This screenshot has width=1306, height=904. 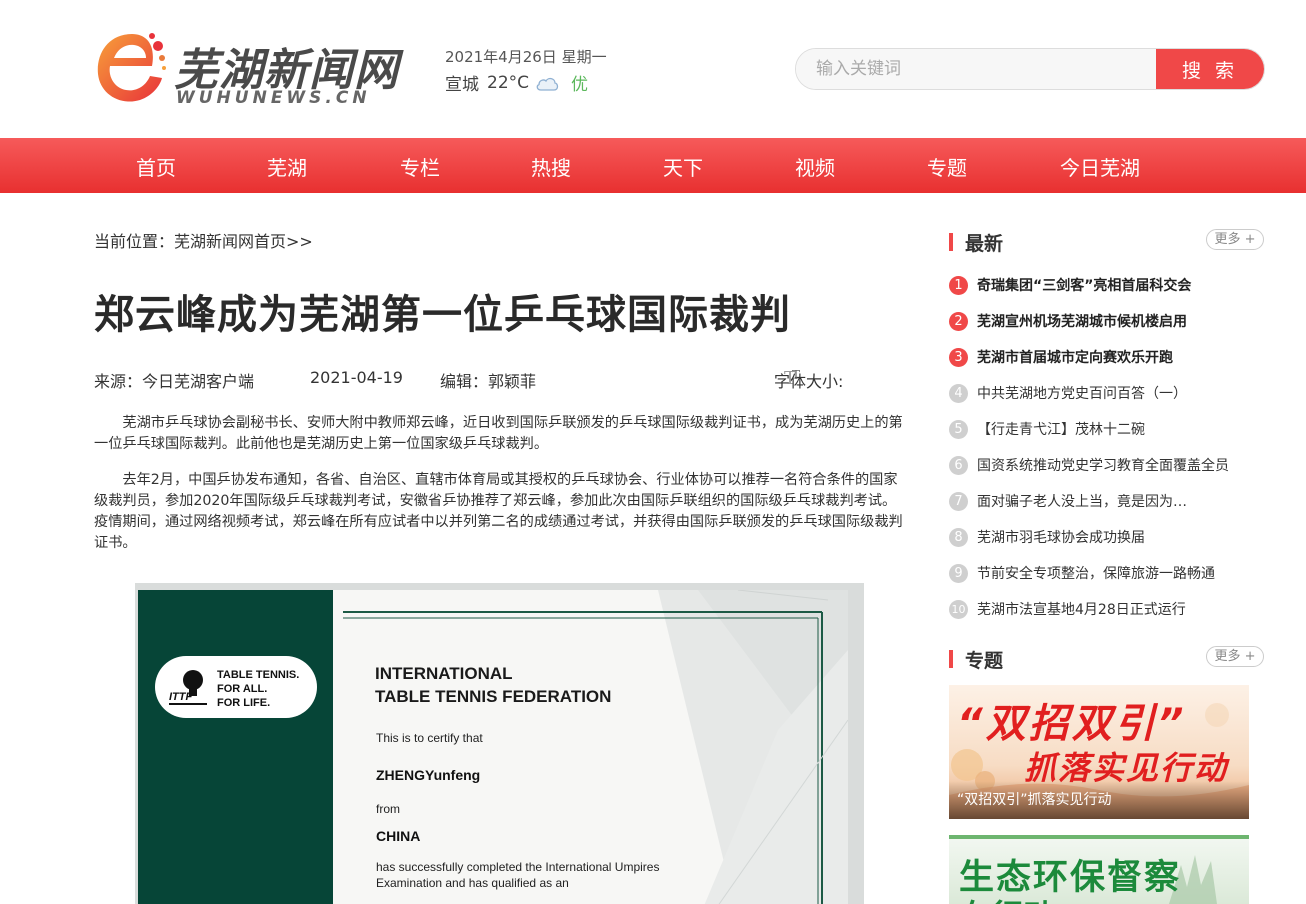 I want to click on certificate-green-panel: ITTF TABLE TENNIS. FOR ALL. FOR LIFE., so click(x=235, y=747).